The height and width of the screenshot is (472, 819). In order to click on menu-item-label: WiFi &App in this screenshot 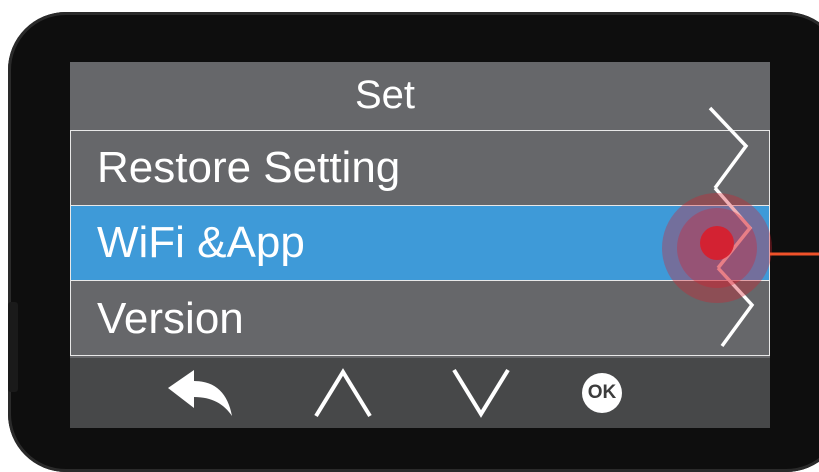, I will do `click(201, 242)`.